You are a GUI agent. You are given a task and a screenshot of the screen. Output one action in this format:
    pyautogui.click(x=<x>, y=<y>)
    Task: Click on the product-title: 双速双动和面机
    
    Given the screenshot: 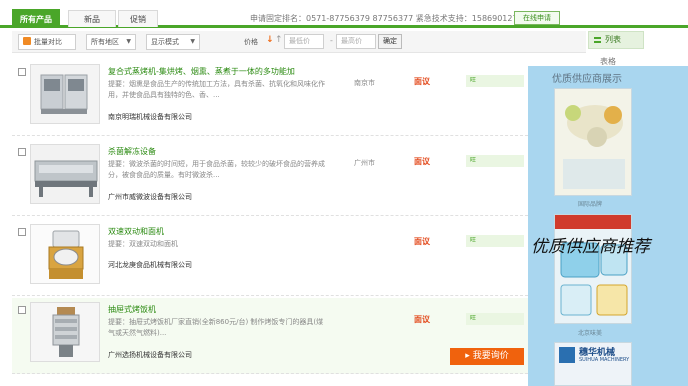 What is the action you would take?
    pyautogui.click(x=136, y=231)
    